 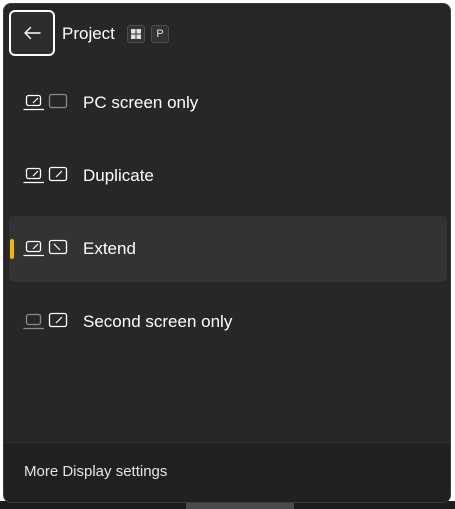 I want to click on more-display-settings-link: More Display settings, so click(x=95, y=472).